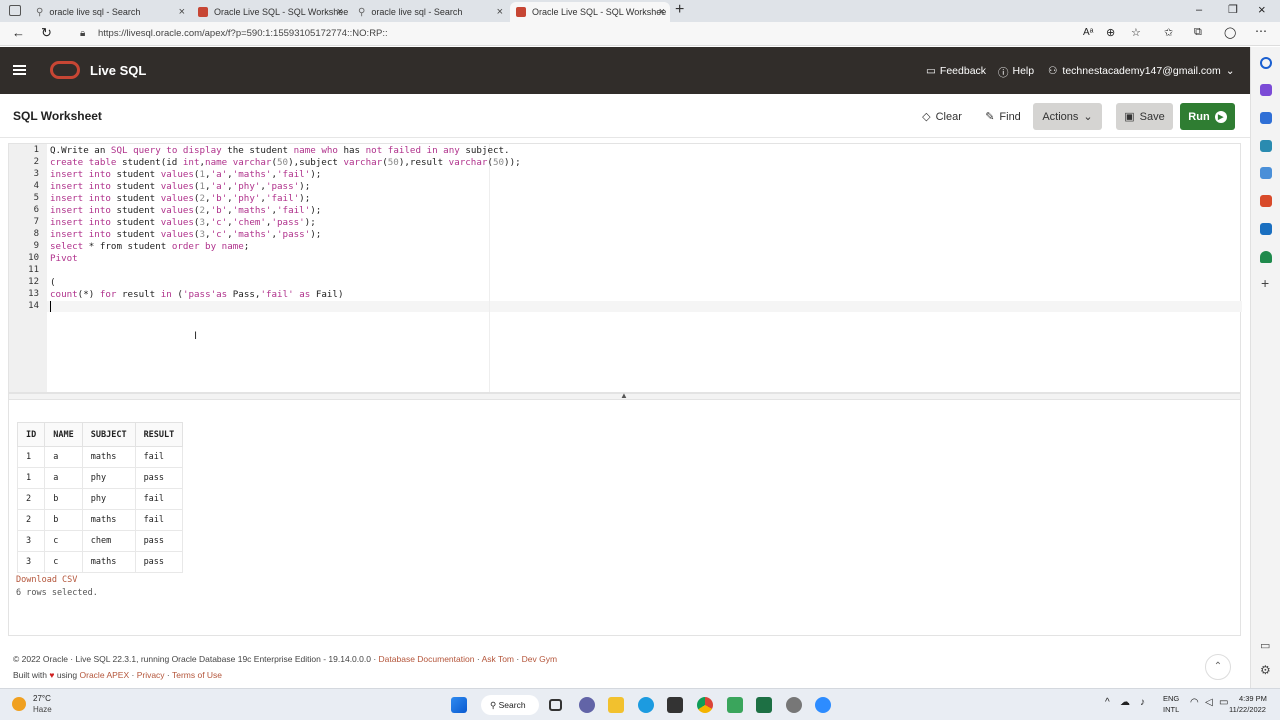 The width and height of the screenshot is (1280, 720). I want to click on lang-2: INTL, so click(1171, 709).